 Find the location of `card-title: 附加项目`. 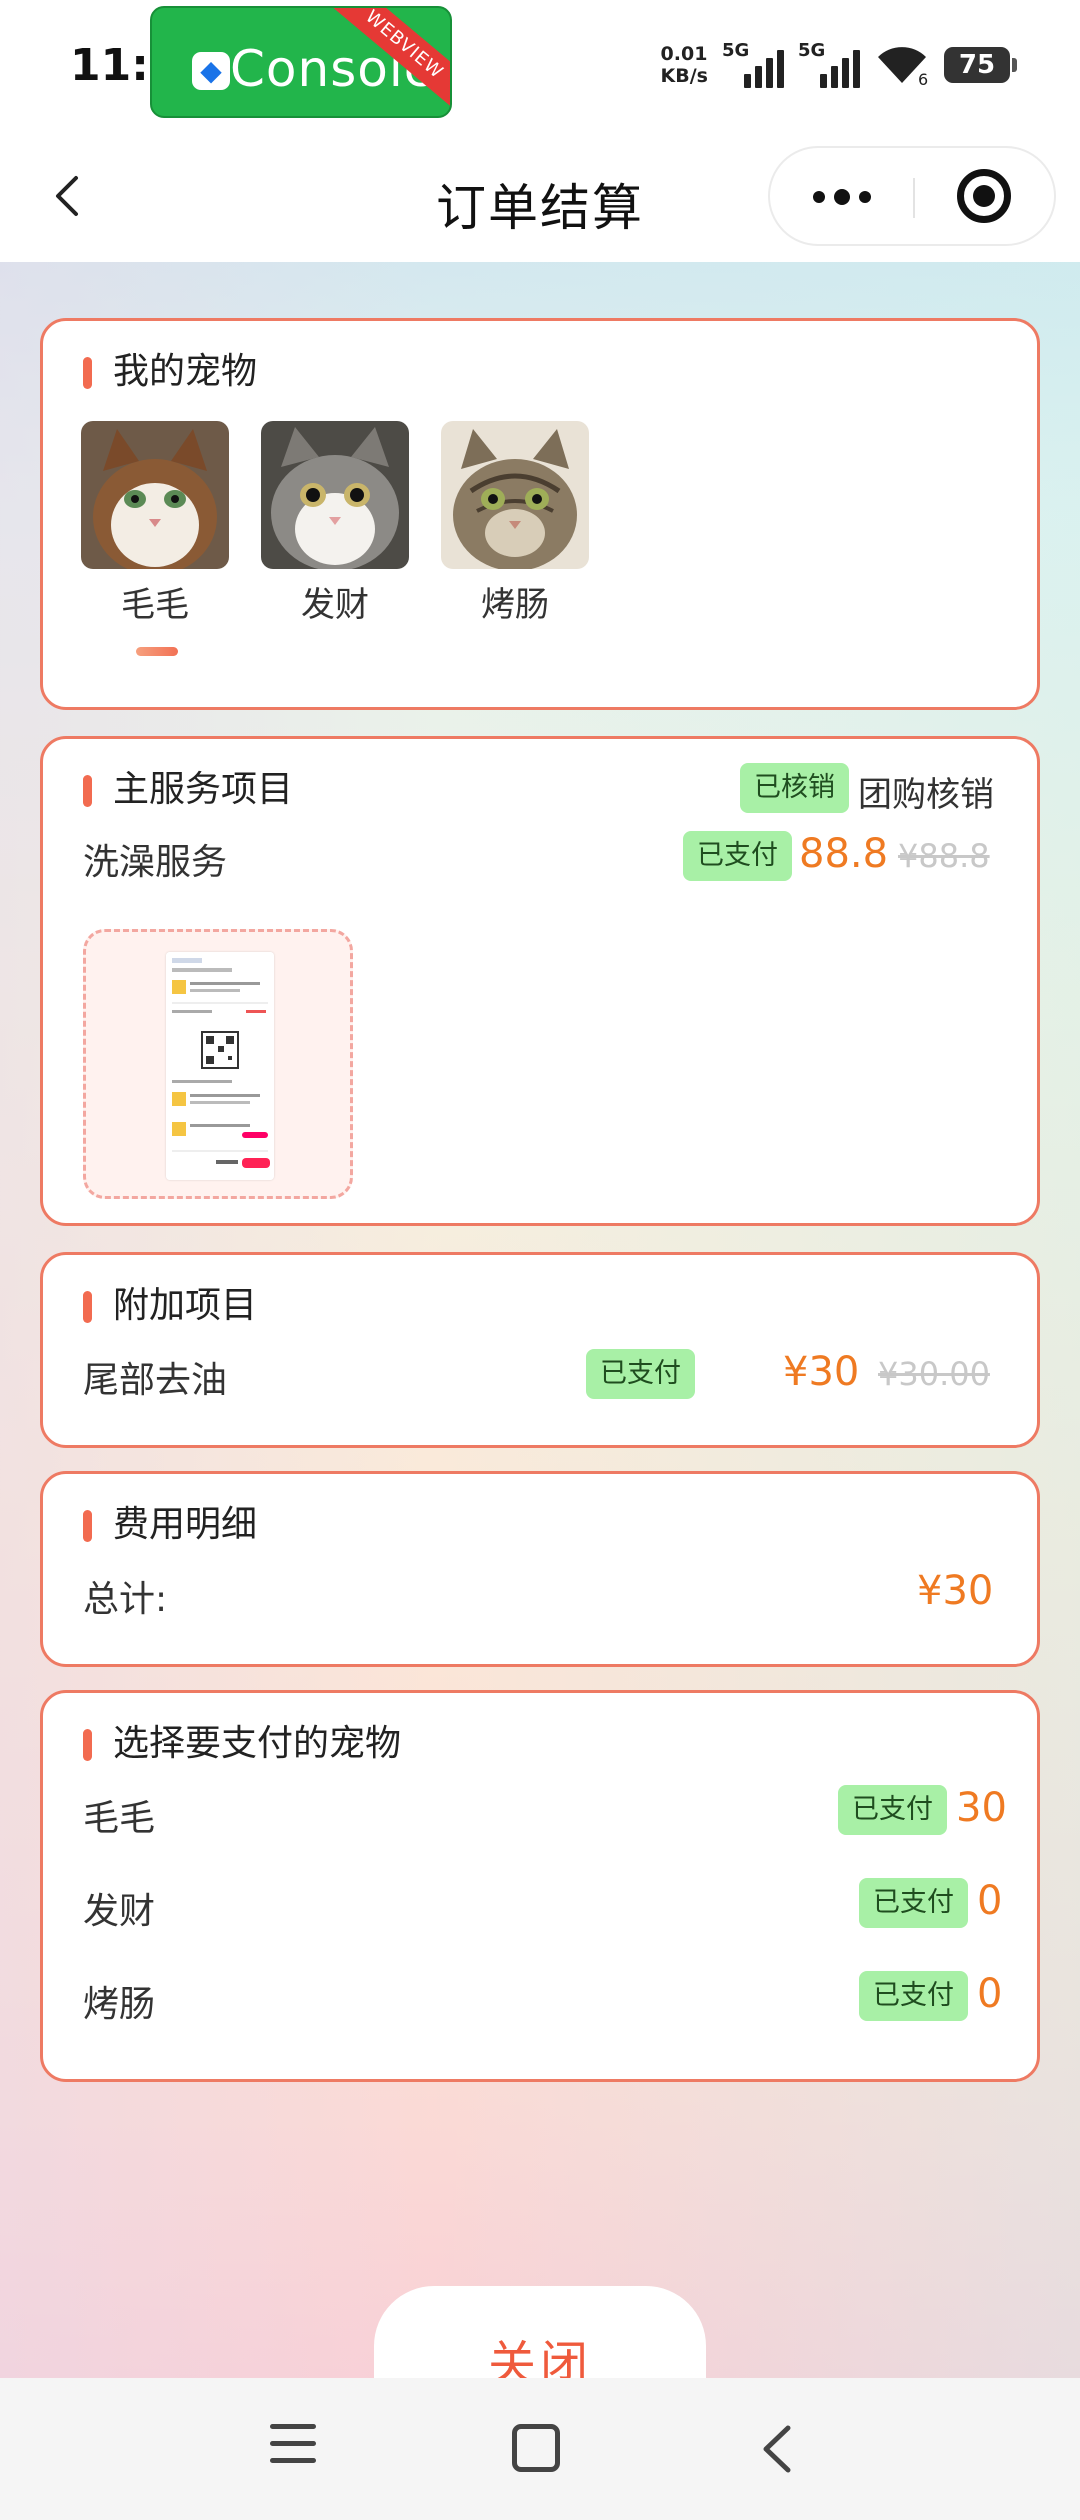

card-title: 附加项目 is located at coordinates (170, 1306).